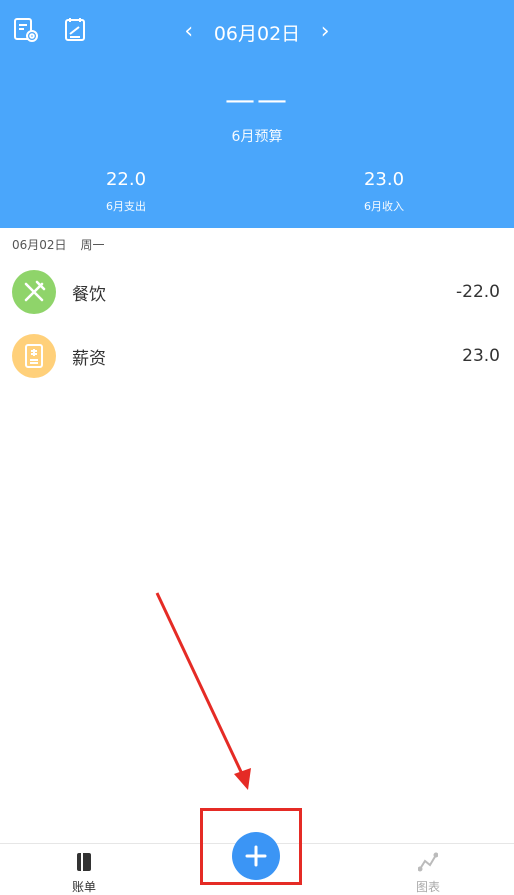 The image size is (514, 895). Describe the element at coordinates (203, 691) in the screenshot. I see `annotation-arrow` at that location.